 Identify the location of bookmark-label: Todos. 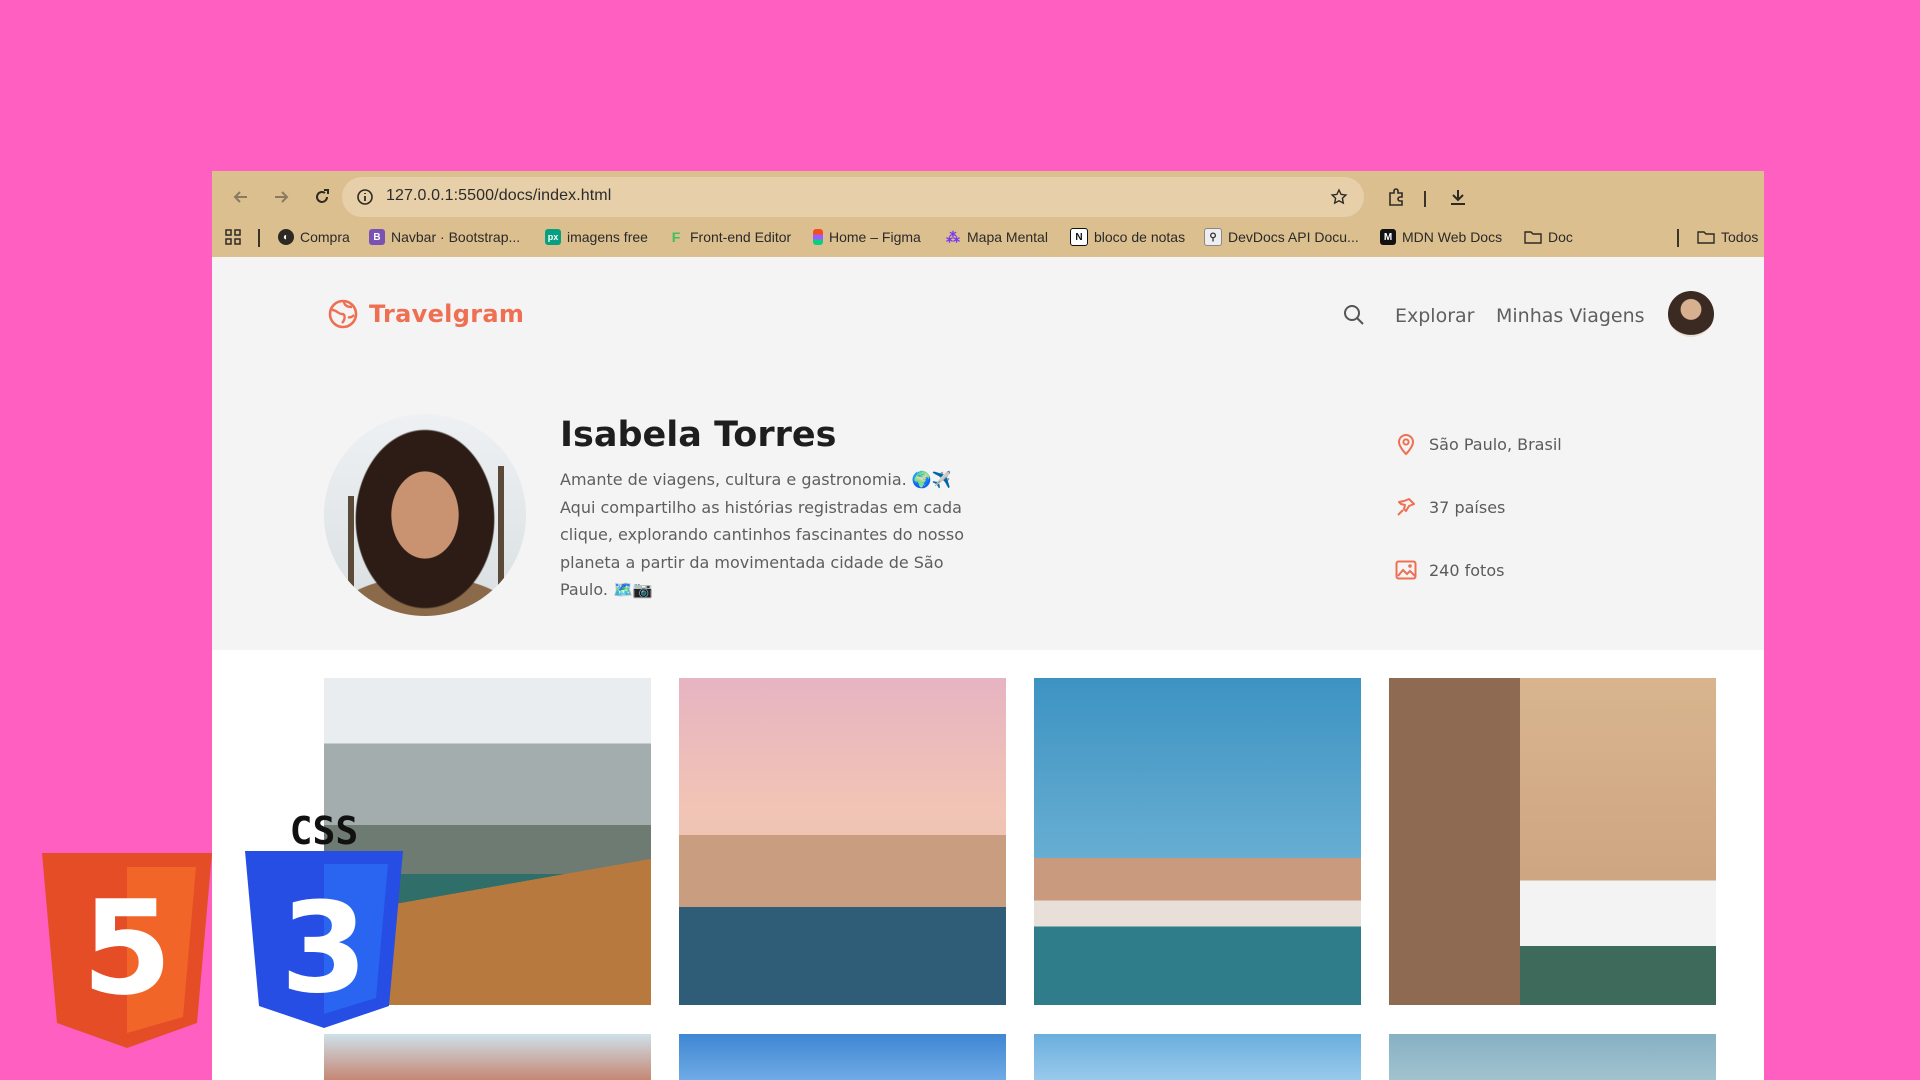
(1740, 237).